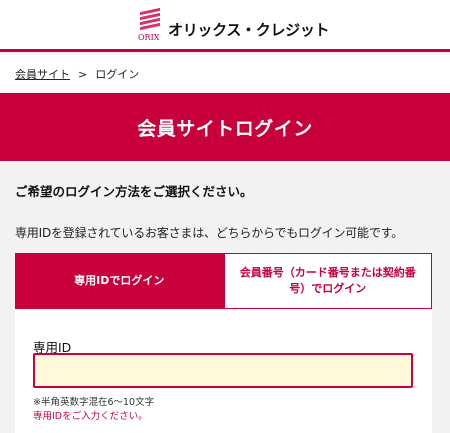 The height and width of the screenshot is (433, 450). Describe the element at coordinates (119, 281) in the screenshot. I see `tab-dedicated-id-login: 専用IDでログイン` at that location.